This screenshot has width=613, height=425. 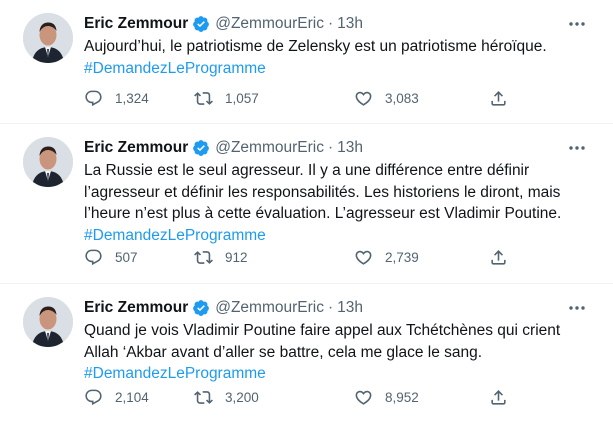 I want to click on like-button: 3,083, so click(x=386, y=98).